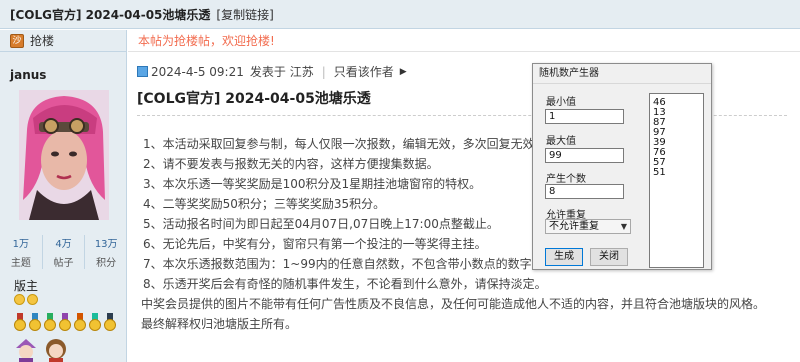  Describe the element at coordinates (609, 257) in the screenshot. I see `close-button: 关闭` at that location.